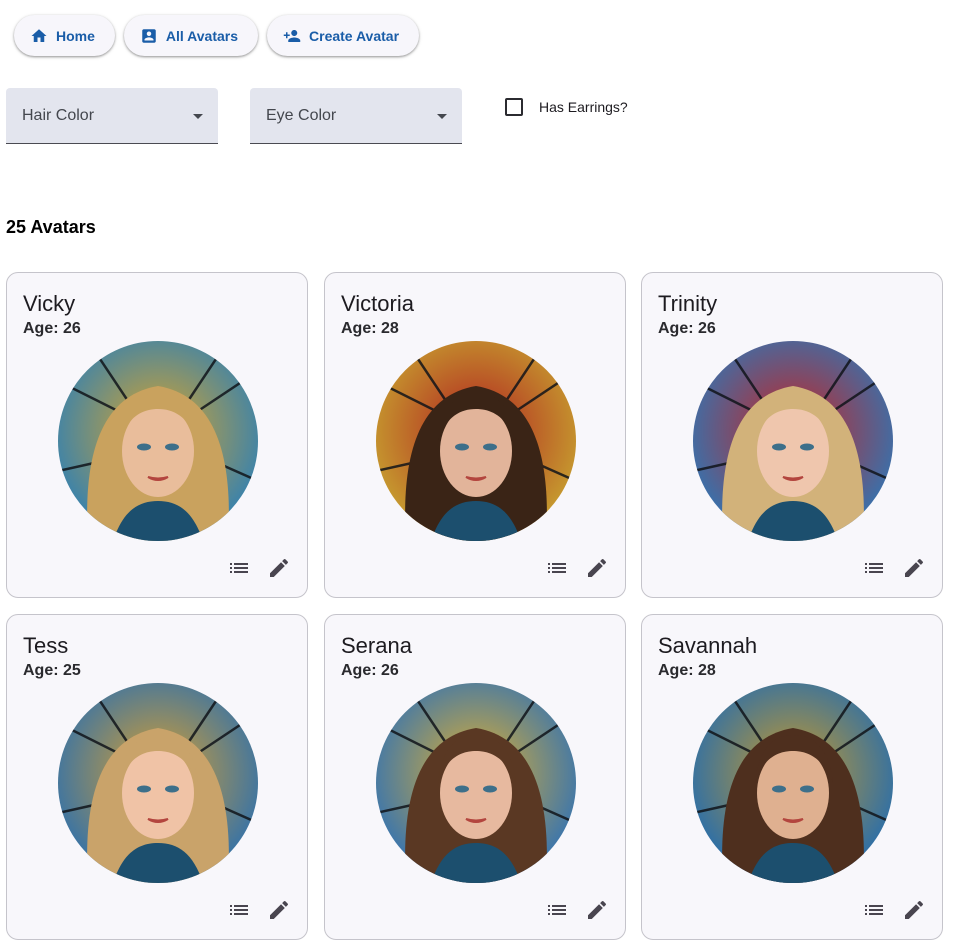 The width and height of the screenshot is (958, 952). What do you see at coordinates (52, 670) in the screenshot?
I see `avatar-age: Age: 25` at bounding box center [52, 670].